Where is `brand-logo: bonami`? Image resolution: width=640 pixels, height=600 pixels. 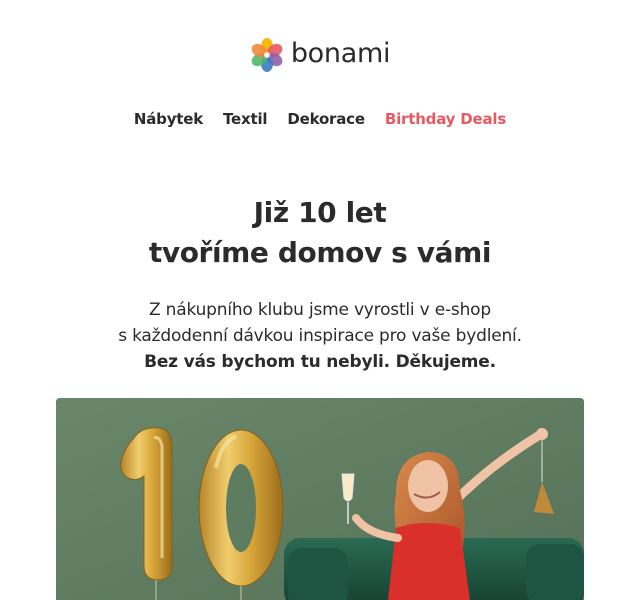 brand-logo: bonami is located at coordinates (320, 55).